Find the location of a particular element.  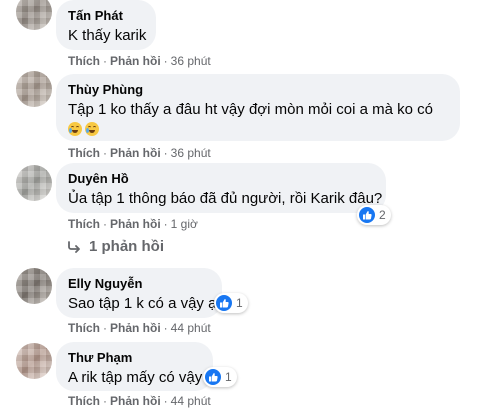

comment-author: Thùy Phùng is located at coordinates (258, 90).